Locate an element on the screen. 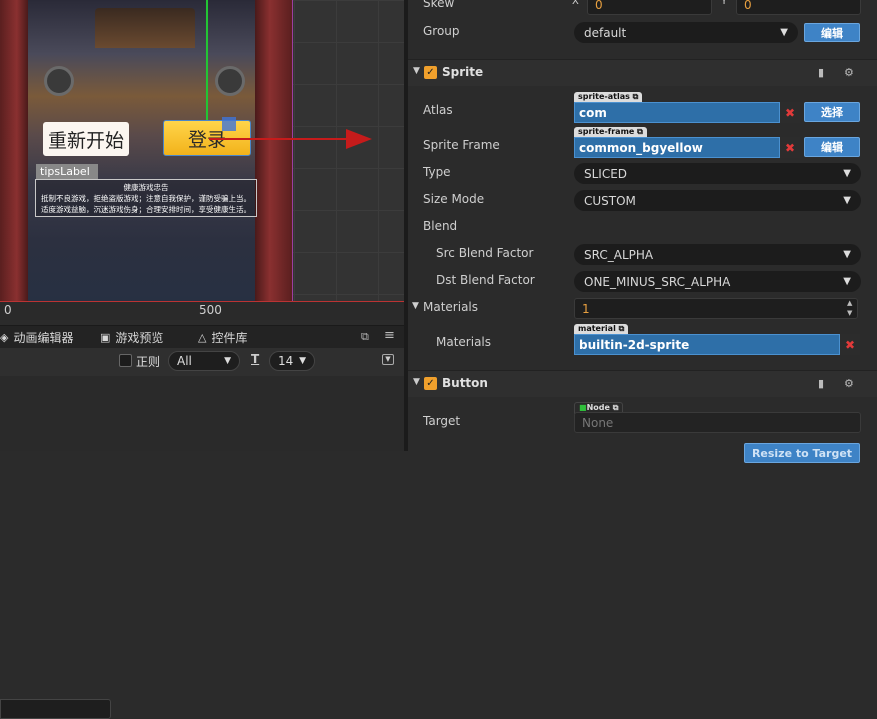 This screenshot has width=877, height=719. group-select: default ▼ is located at coordinates (686, 32).